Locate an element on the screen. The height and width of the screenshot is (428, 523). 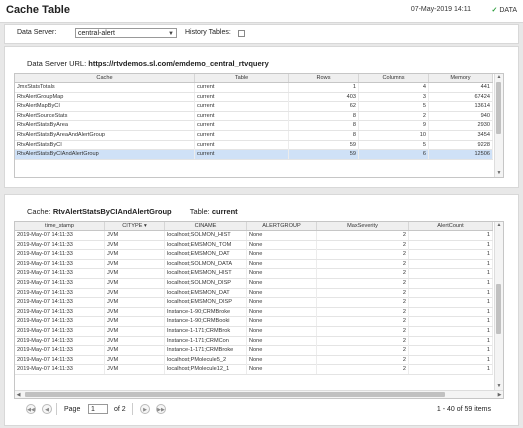
table-cell: 62 is located at coordinates (324, 107).